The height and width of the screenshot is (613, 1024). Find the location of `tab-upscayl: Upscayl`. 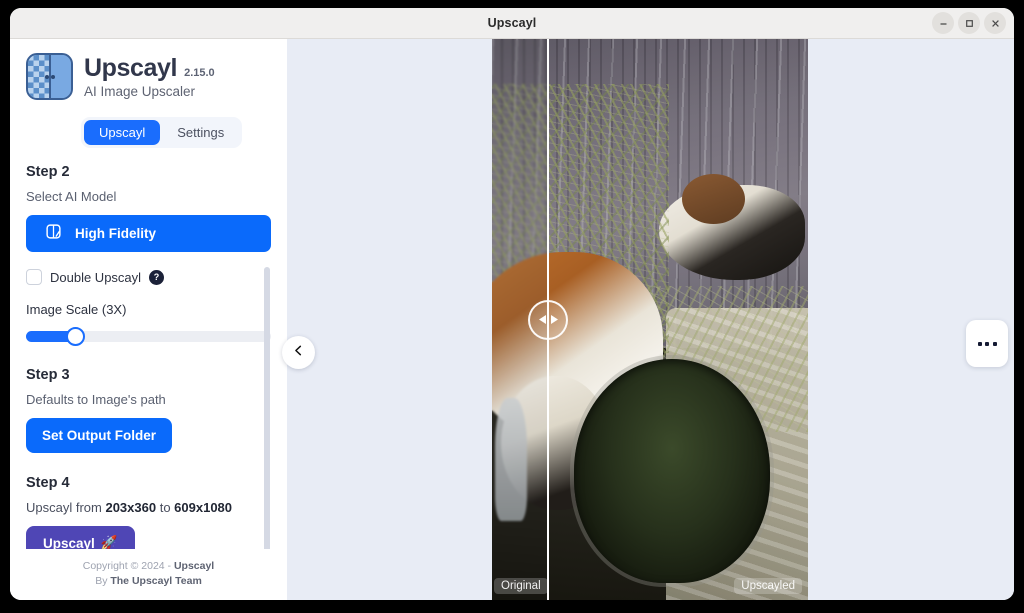

tab-upscayl: Upscayl is located at coordinates (122, 132).